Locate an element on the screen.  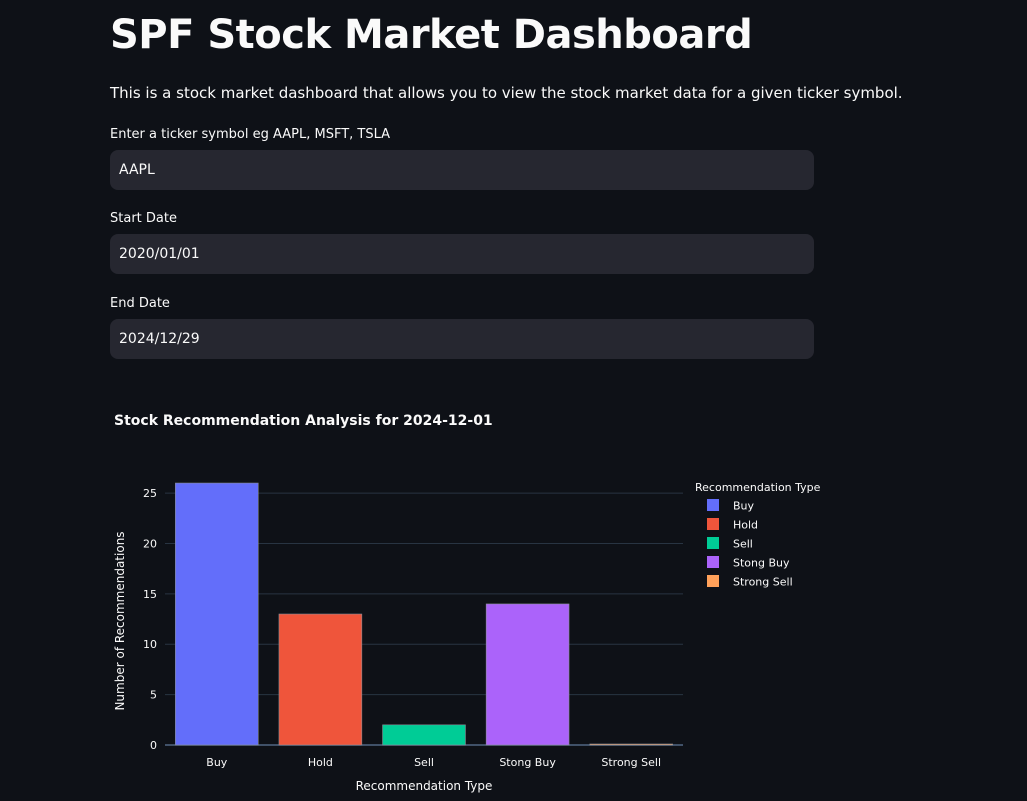
bar-buy is located at coordinates (217, 614).